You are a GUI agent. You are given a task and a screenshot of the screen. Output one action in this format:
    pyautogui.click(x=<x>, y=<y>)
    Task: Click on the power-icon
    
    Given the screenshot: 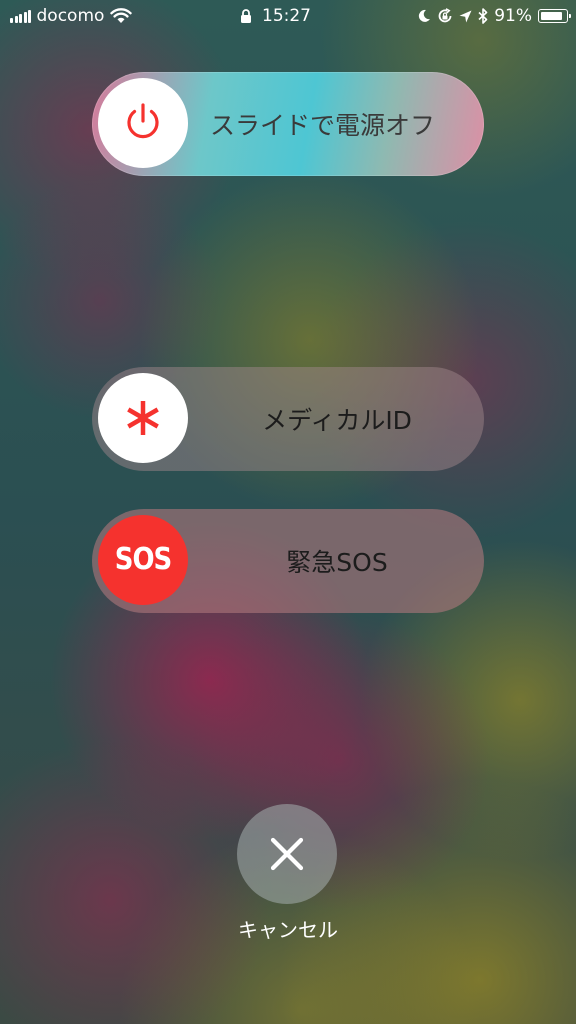 What is the action you would take?
    pyautogui.click(x=143, y=121)
    